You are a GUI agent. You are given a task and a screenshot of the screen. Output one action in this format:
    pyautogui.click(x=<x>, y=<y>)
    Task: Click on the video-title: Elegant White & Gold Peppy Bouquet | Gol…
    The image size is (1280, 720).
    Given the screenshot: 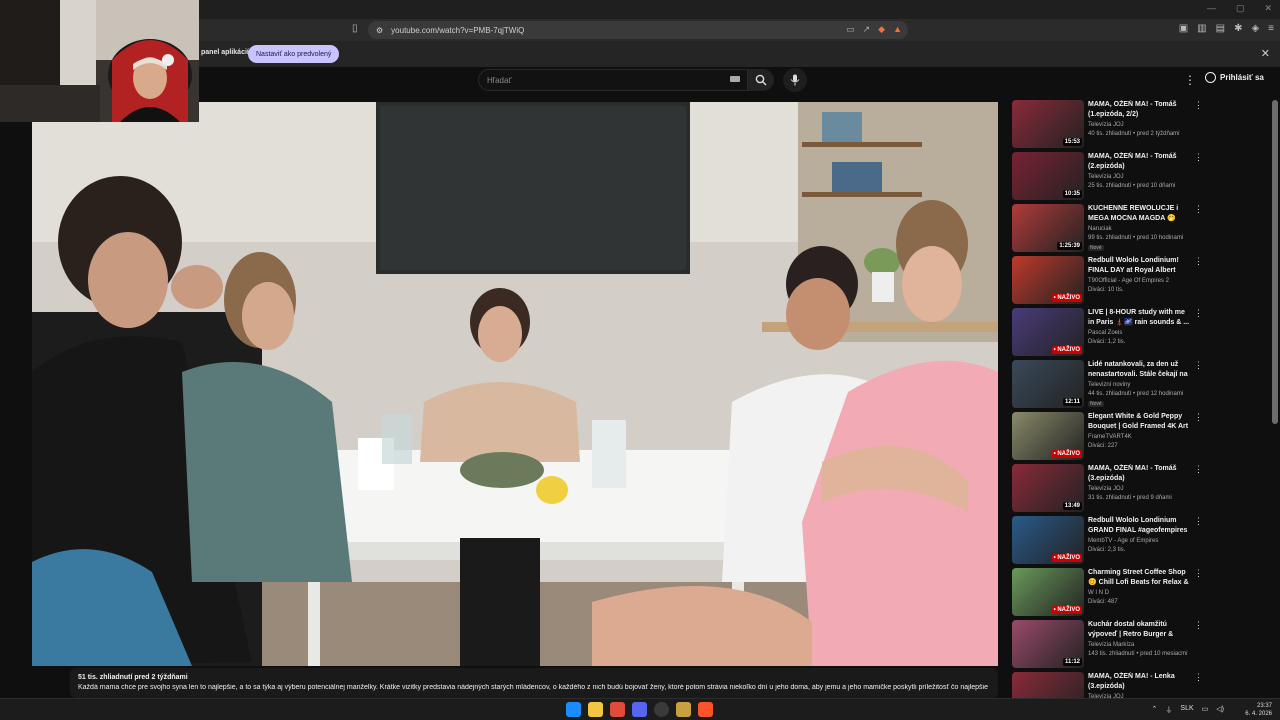 What is the action you would take?
    pyautogui.click(x=1140, y=422)
    